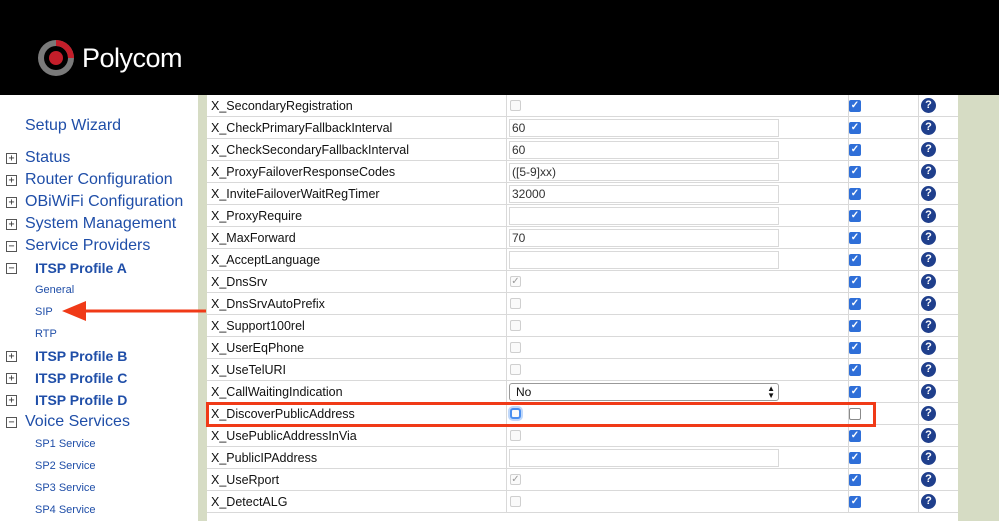  Describe the element at coordinates (132, 57) in the screenshot. I see `brand-name: Polycom` at that location.